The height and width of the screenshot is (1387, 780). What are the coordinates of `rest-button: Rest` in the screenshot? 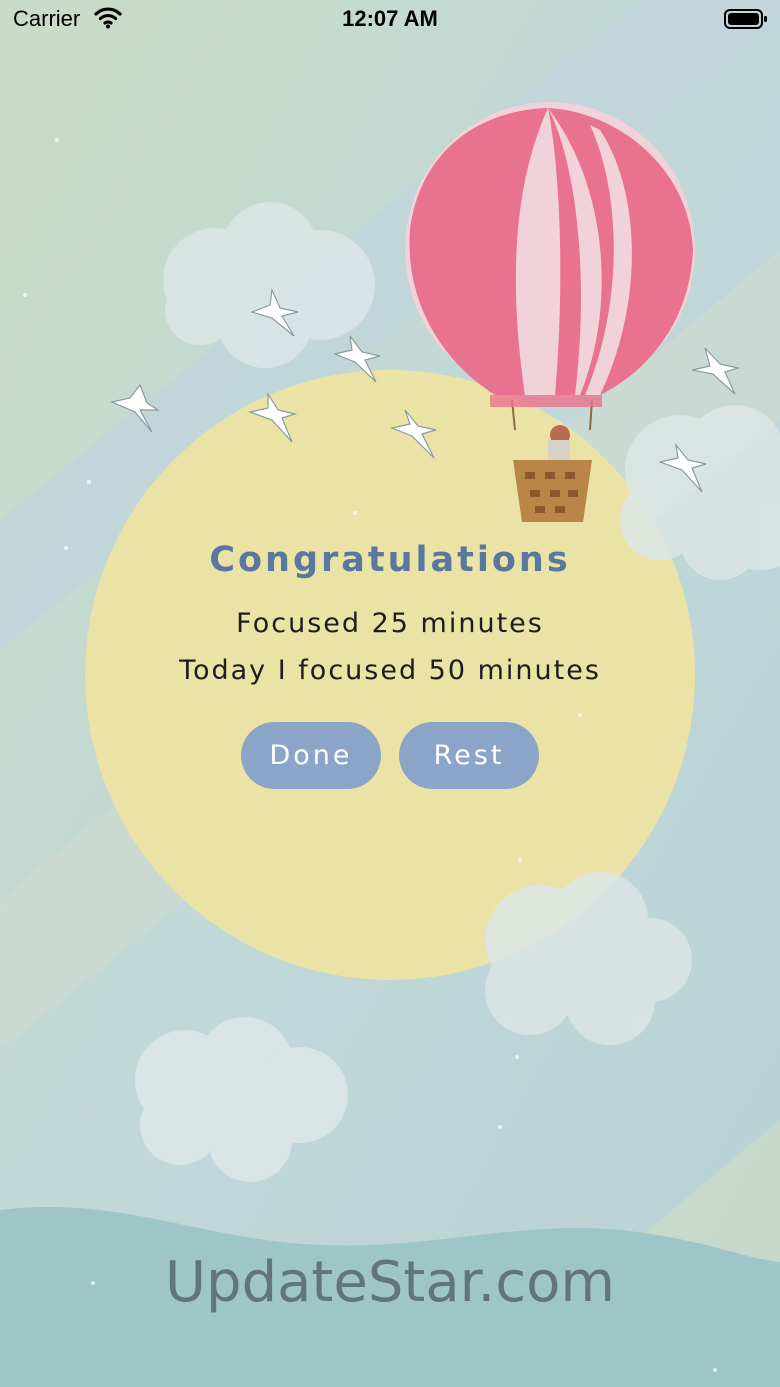 It's located at (469, 755).